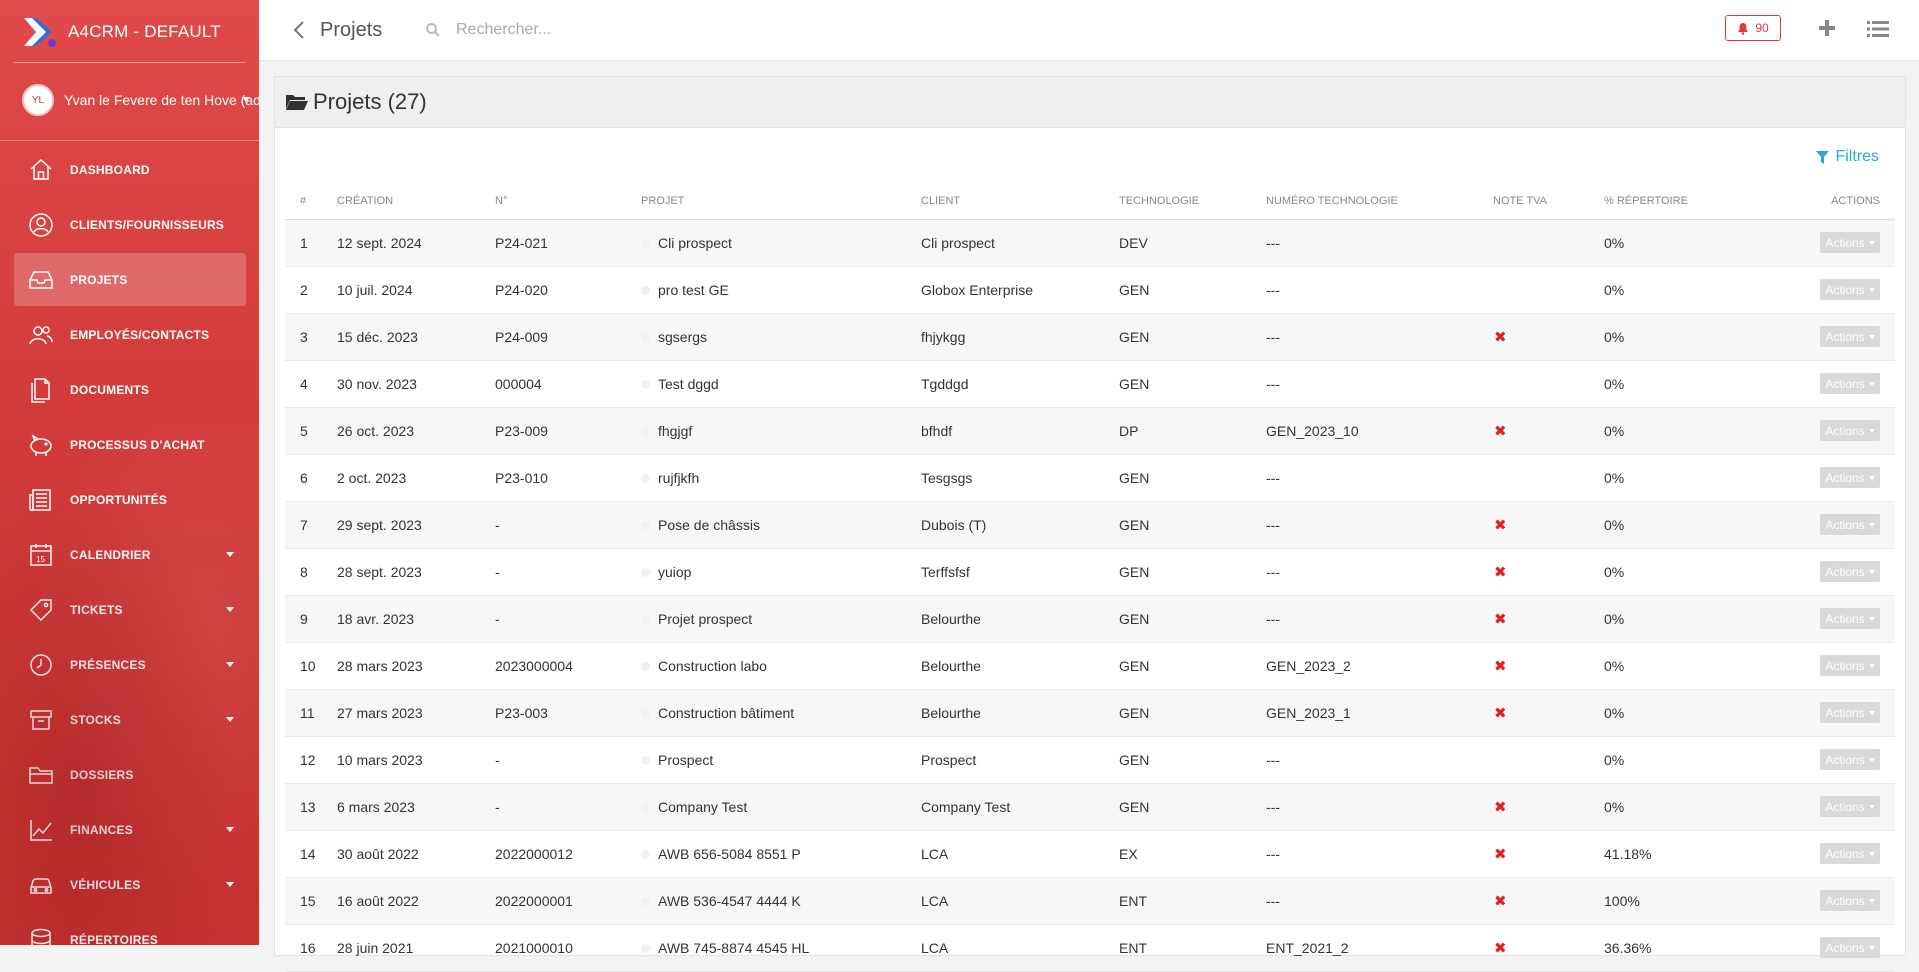 The height and width of the screenshot is (972, 1919). I want to click on sidebar-item-vehicules: VÉHICULES, so click(130, 884).